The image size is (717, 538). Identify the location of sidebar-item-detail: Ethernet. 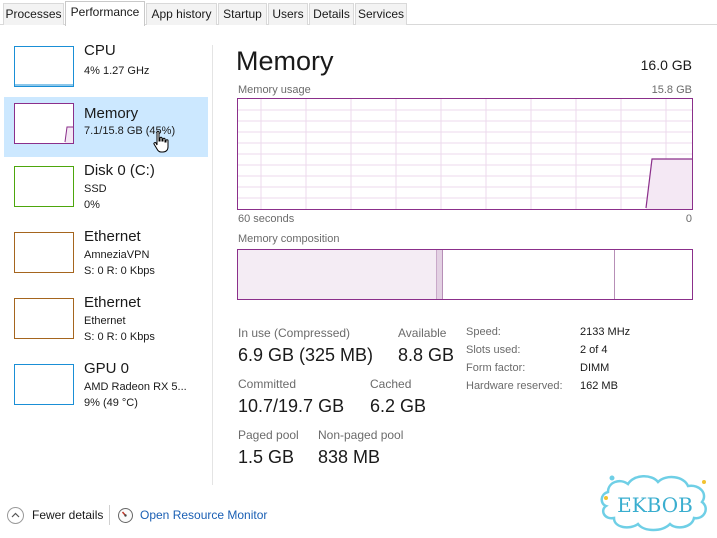
(105, 321).